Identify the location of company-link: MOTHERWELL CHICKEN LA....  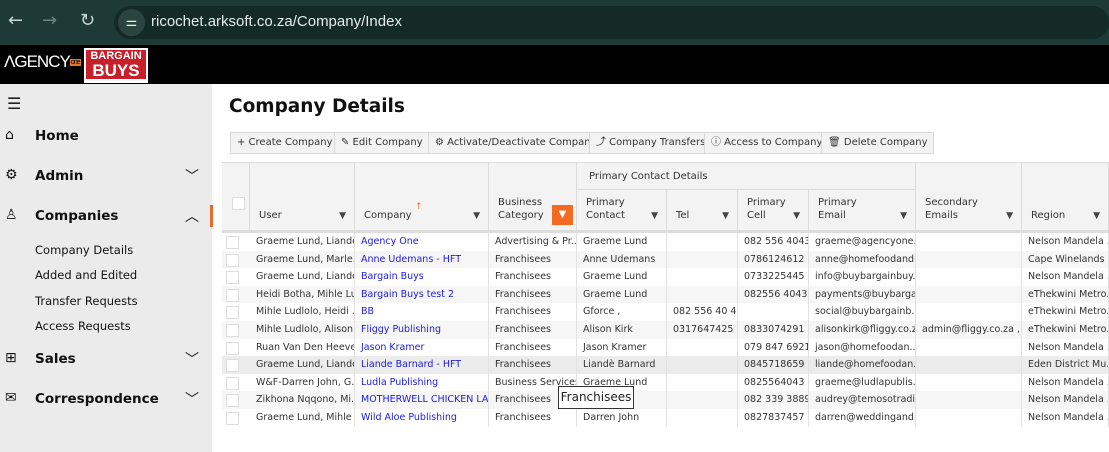
(422, 400).